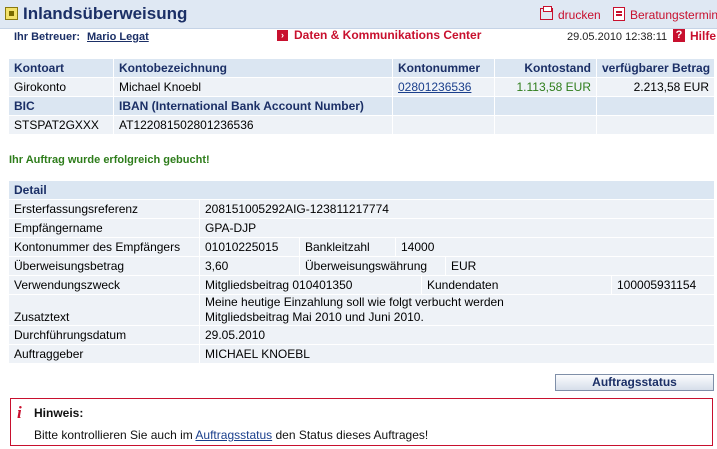  What do you see at coordinates (310, 285) in the screenshot?
I see `detail-value: Mitgliedsbeitrag 010401350` at bounding box center [310, 285].